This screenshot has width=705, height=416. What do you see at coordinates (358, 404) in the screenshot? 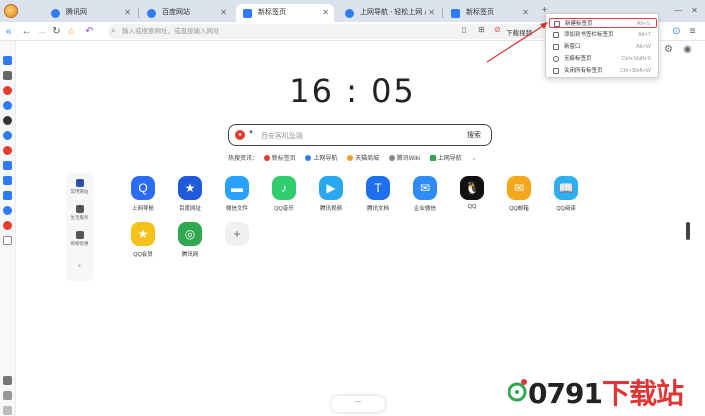
I see `bottom-toggle-button: —` at bounding box center [358, 404].